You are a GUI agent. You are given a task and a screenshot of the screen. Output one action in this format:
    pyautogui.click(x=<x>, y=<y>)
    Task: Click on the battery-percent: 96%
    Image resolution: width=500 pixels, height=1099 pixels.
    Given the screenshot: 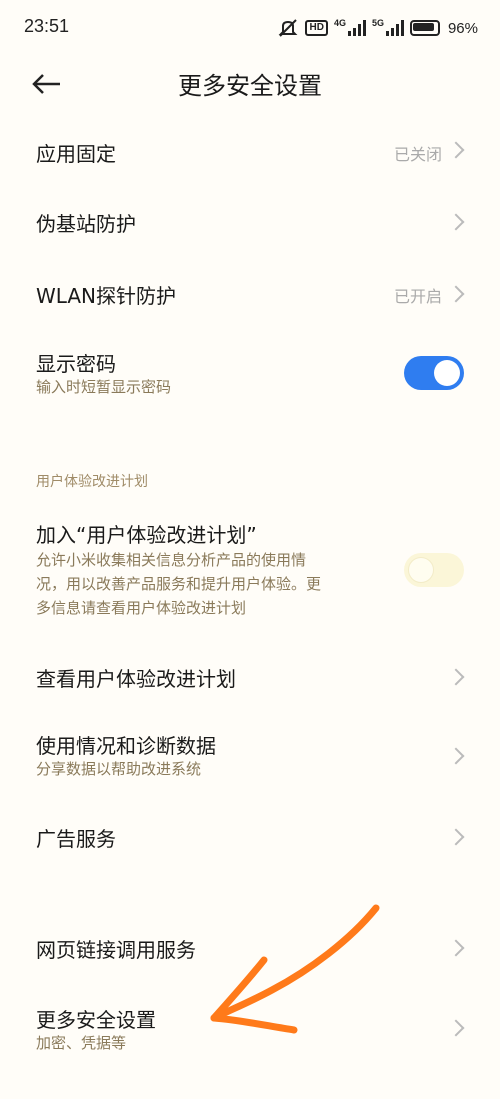 What is the action you would take?
    pyautogui.click(x=462, y=28)
    